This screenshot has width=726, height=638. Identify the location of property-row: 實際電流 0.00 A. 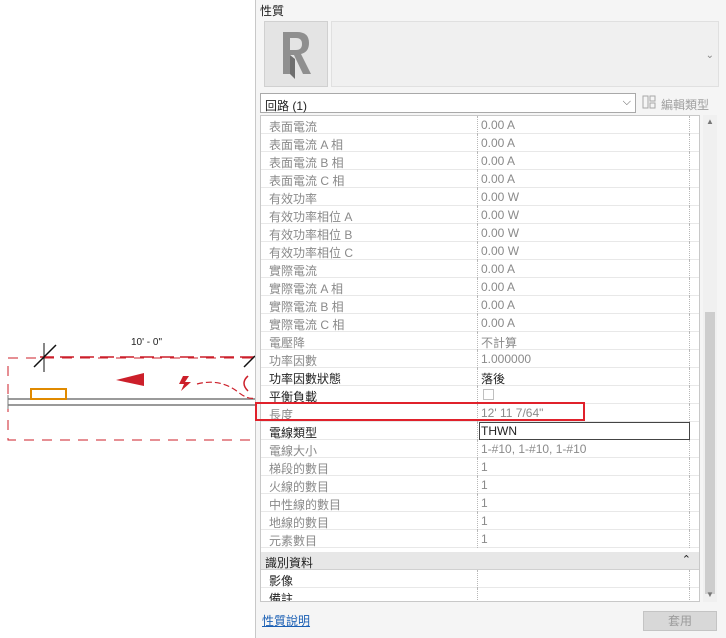
(480, 269).